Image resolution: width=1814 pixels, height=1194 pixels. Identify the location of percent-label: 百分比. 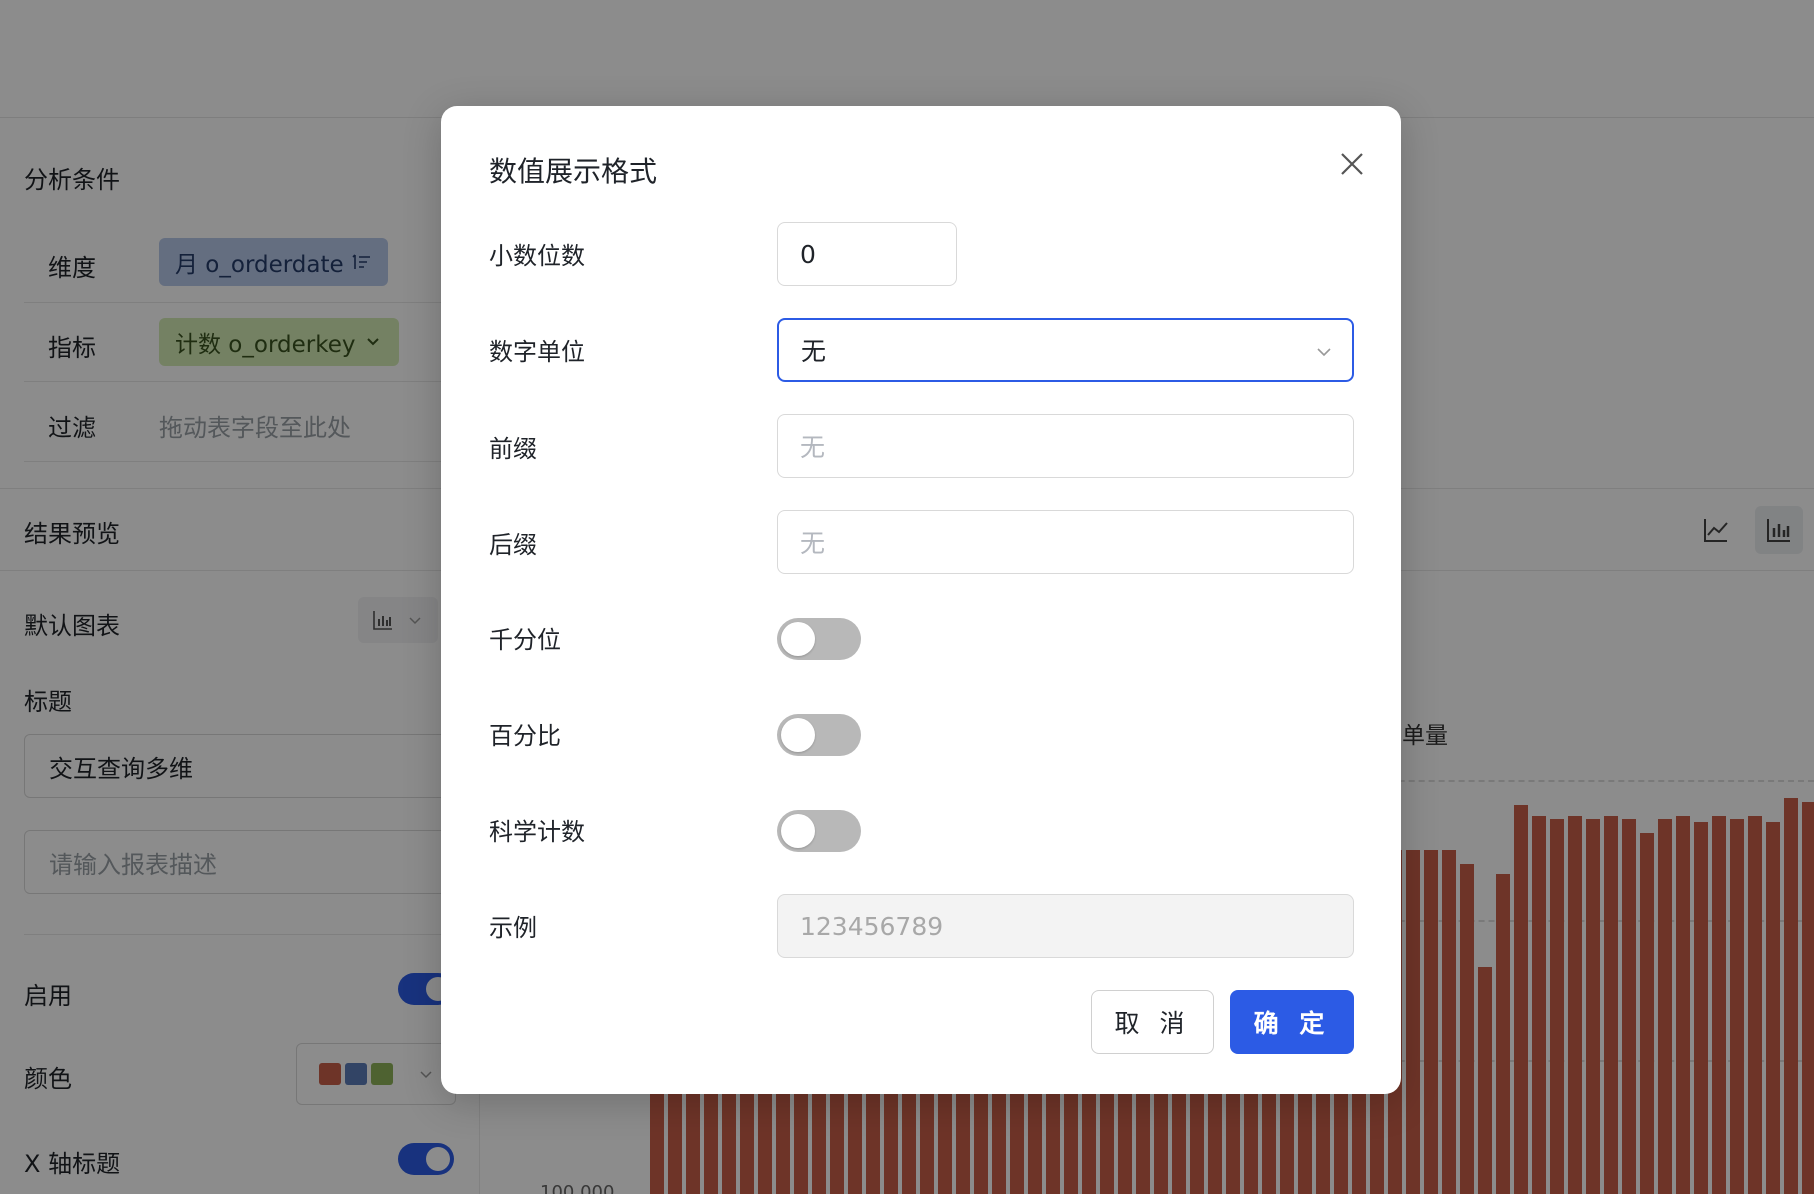
(525, 736).